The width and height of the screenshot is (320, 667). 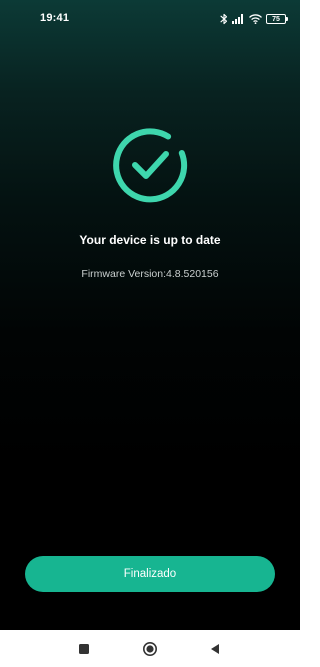 What do you see at coordinates (224, 19) in the screenshot?
I see `bluetooth-icon` at bounding box center [224, 19].